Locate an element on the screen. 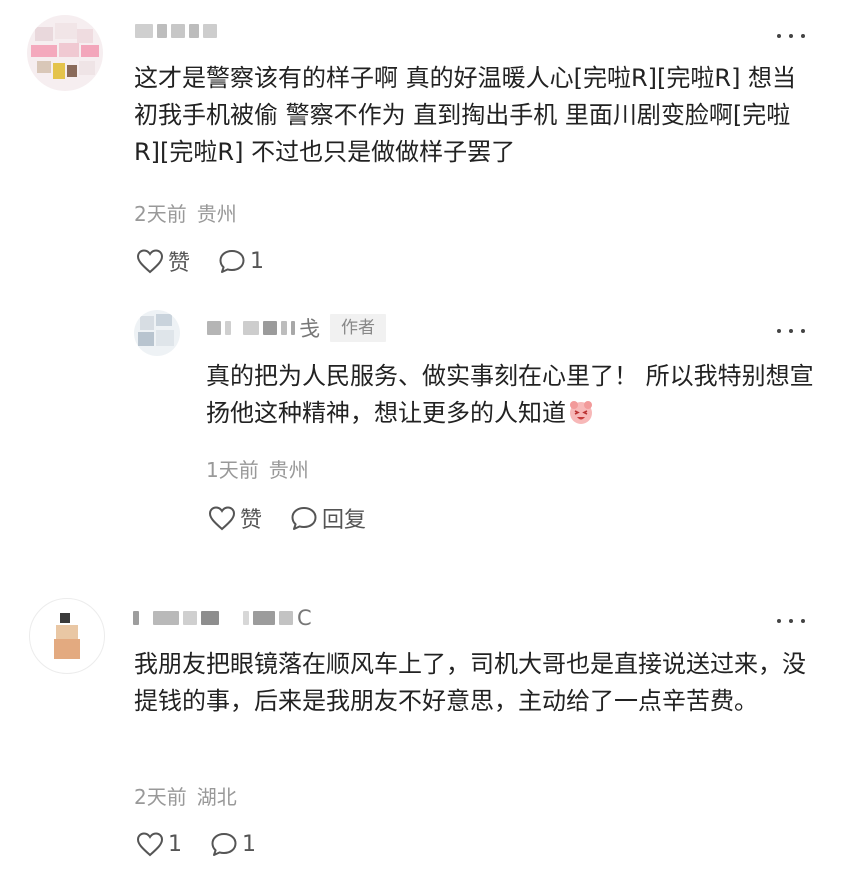  like-button: 1 is located at coordinates (159, 844).